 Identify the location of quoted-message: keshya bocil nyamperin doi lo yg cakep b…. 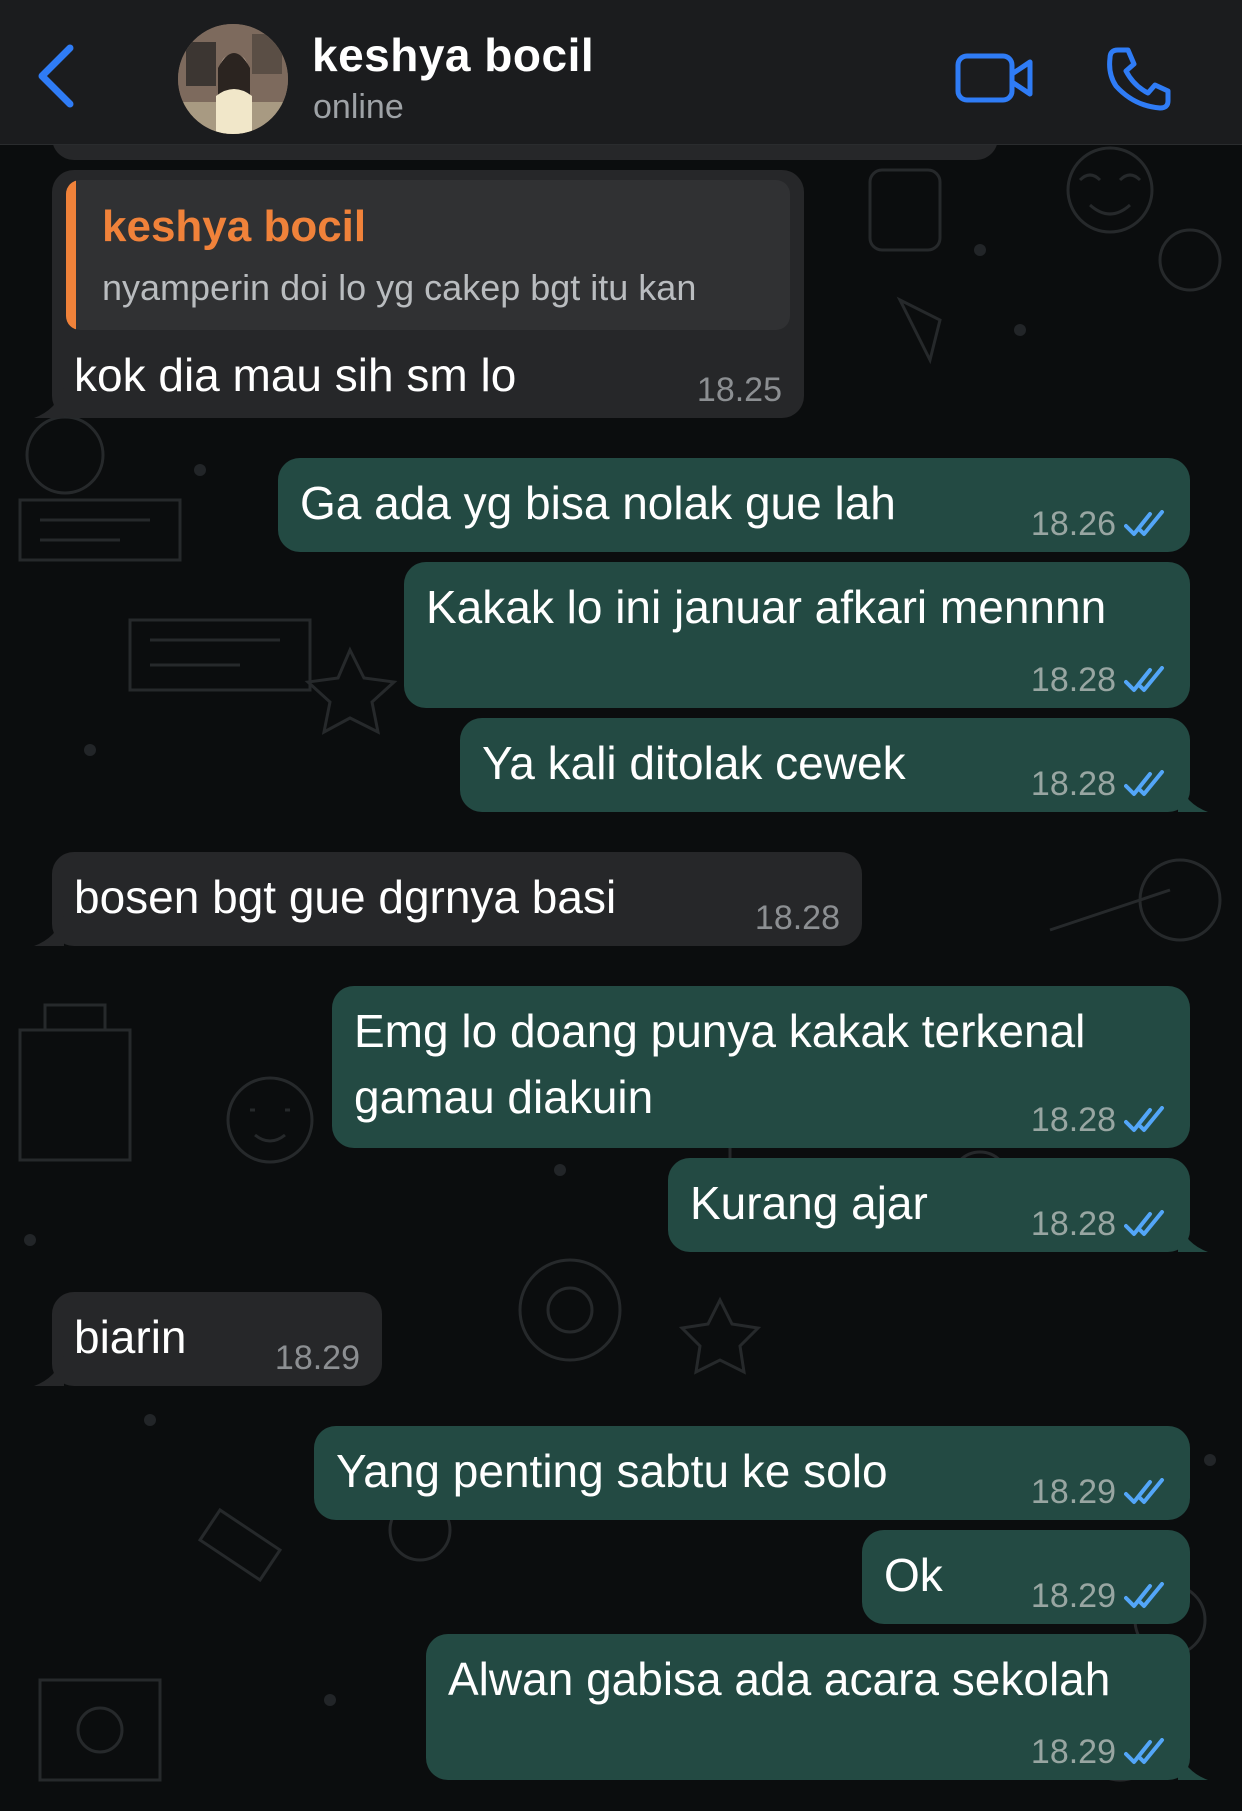
(428, 255).